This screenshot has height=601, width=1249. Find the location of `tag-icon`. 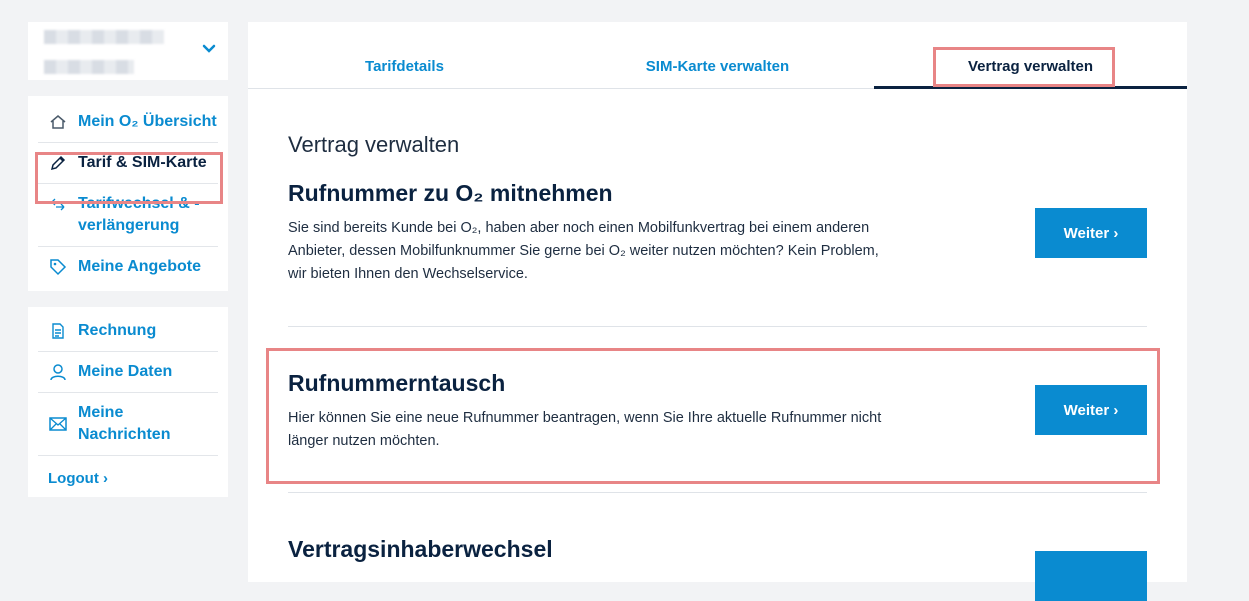

tag-icon is located at coordinates (58, 267).